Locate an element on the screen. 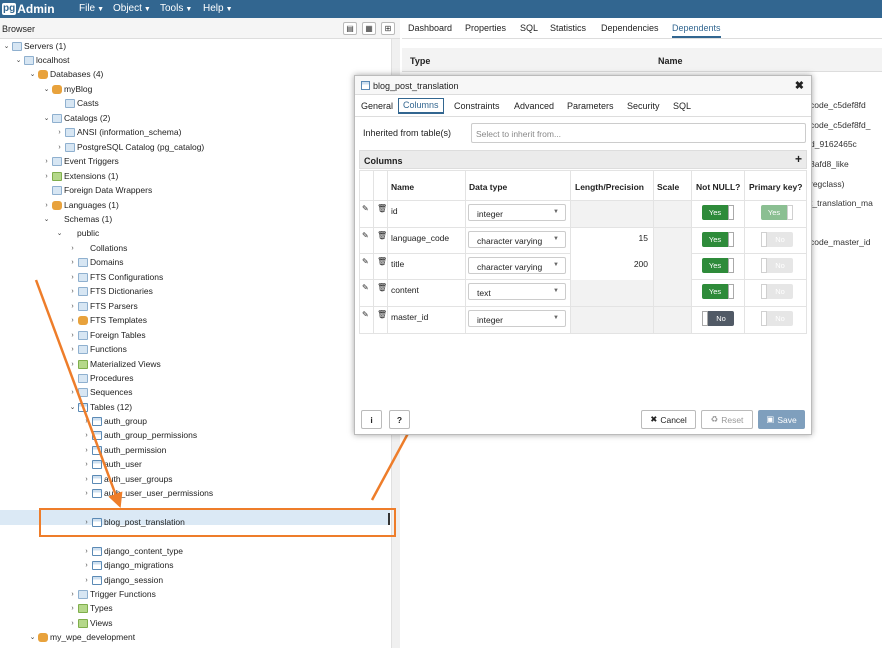  tree-node: › Foreign Tables is located at coordinates (106, 335).